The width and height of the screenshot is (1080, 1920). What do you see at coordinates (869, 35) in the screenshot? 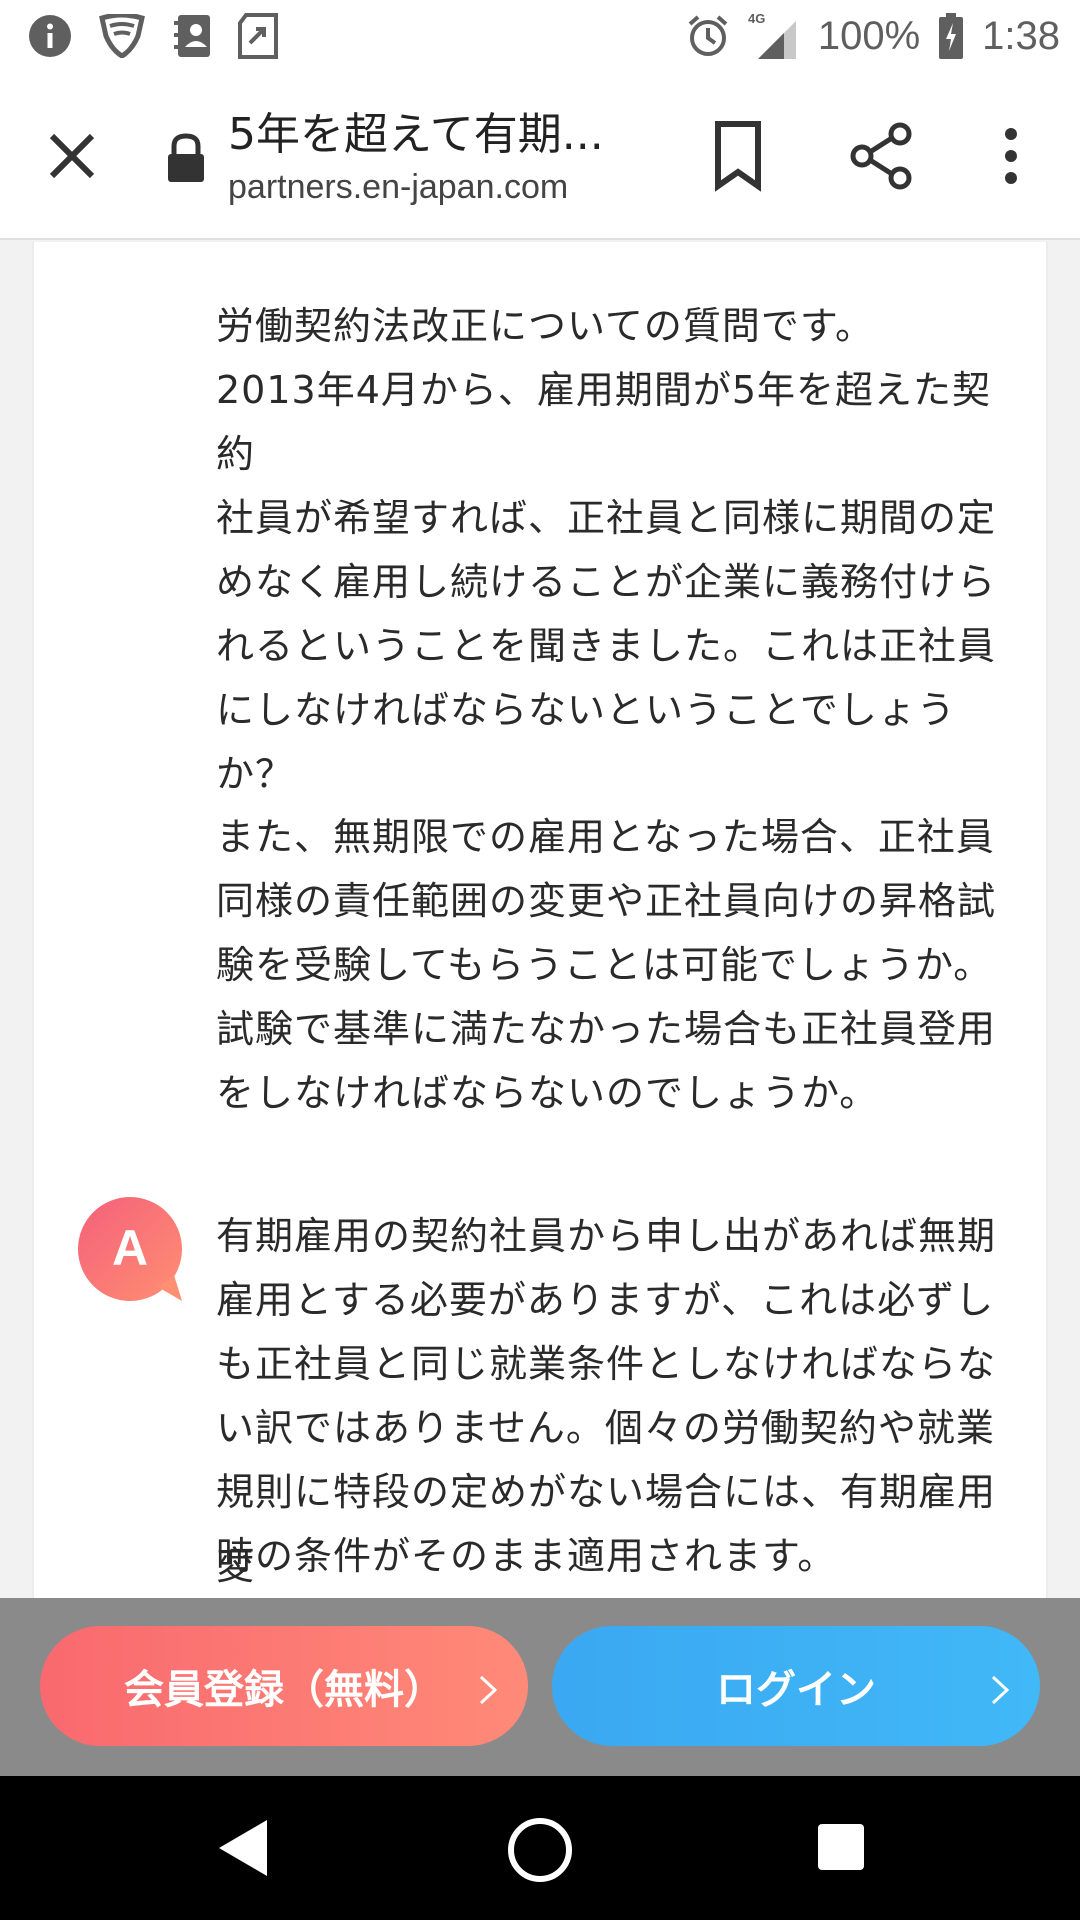
I see `battery-percent: 100%` at bounding box center [869, 35].